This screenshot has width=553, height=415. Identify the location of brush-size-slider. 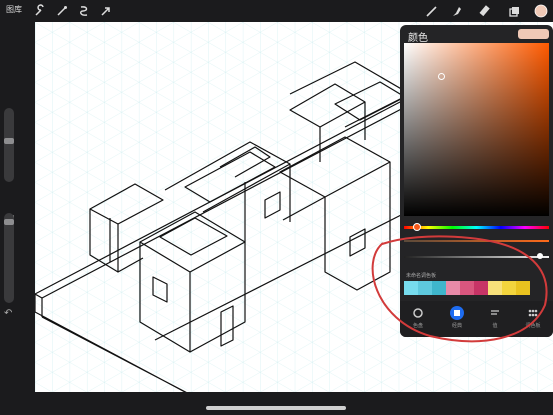
(9, 145).